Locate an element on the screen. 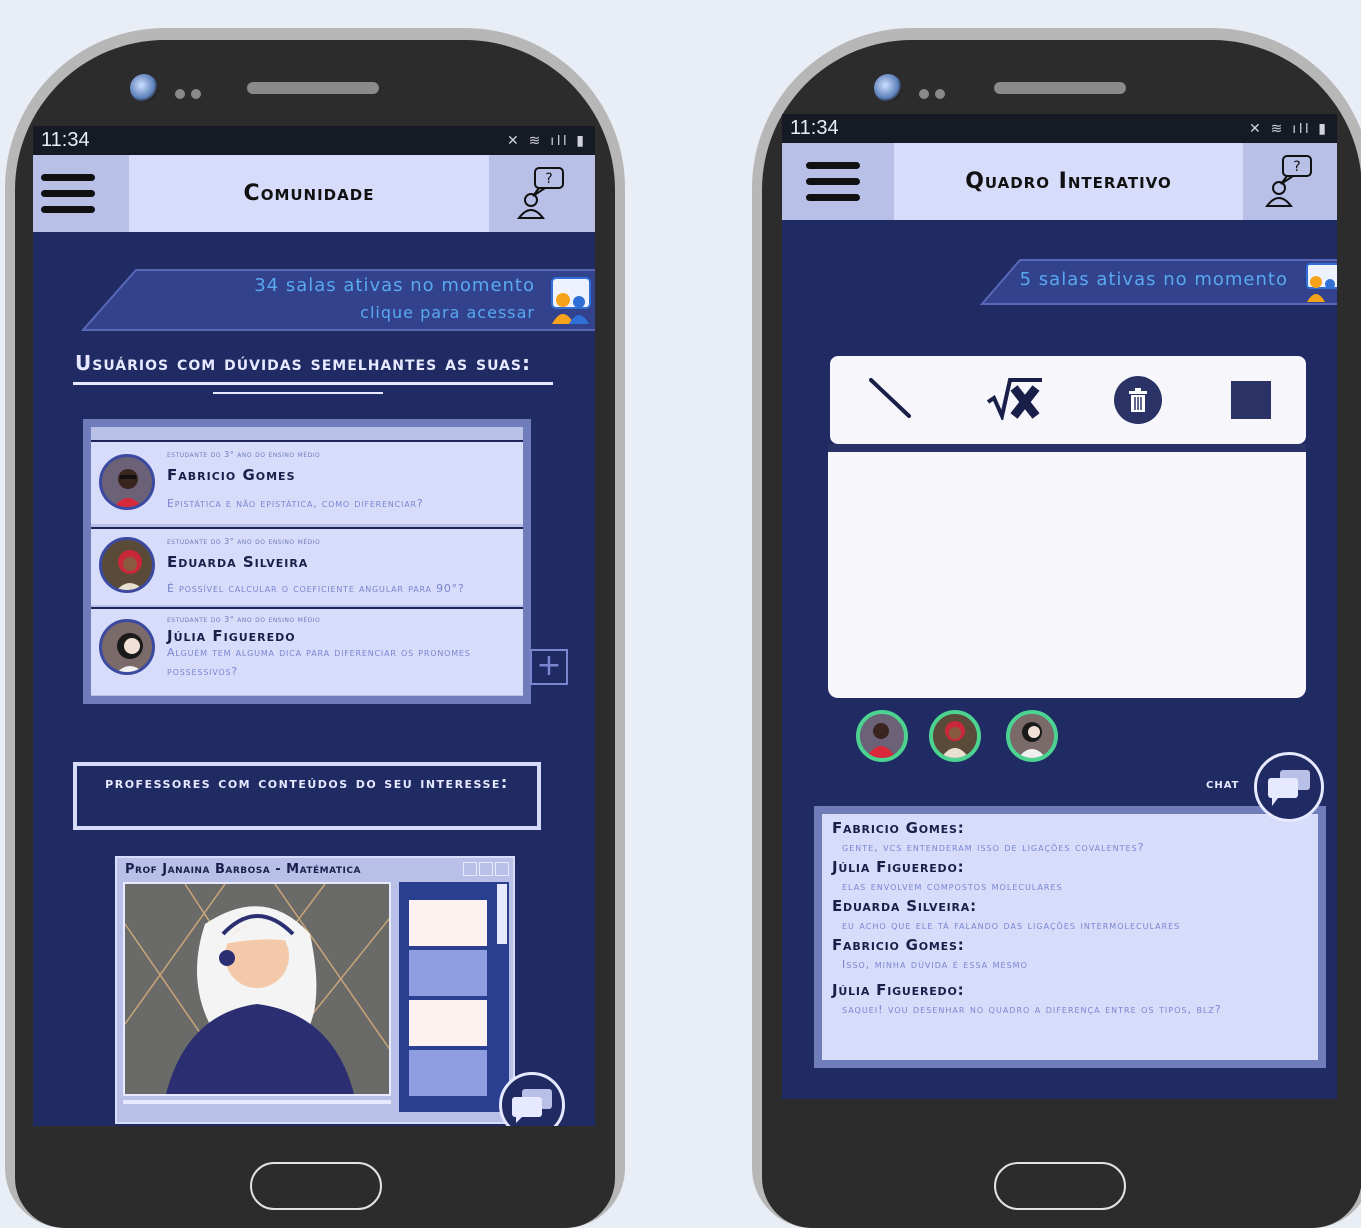 Image resolution: width=1361 pixels, height=1228 pixels. video-title: Prof Janaina Barbosa - Matématica is located at coordinates (243, 869).